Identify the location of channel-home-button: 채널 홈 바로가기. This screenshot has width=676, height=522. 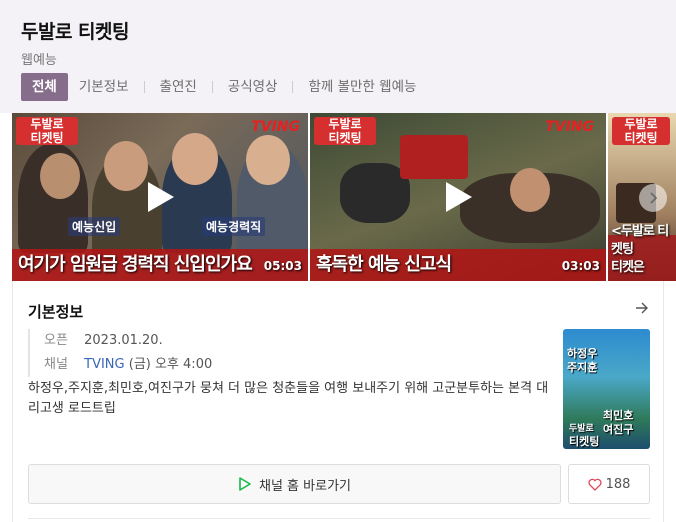
(294, 484).